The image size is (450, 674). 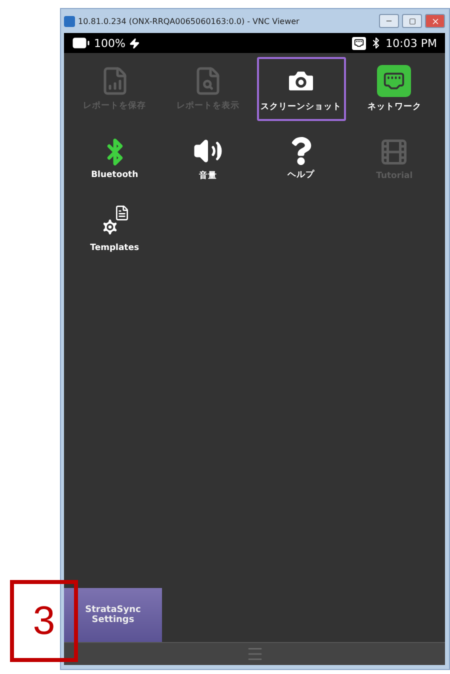 I want to click on ethernet-port-icon, so click(x=394, y=81).